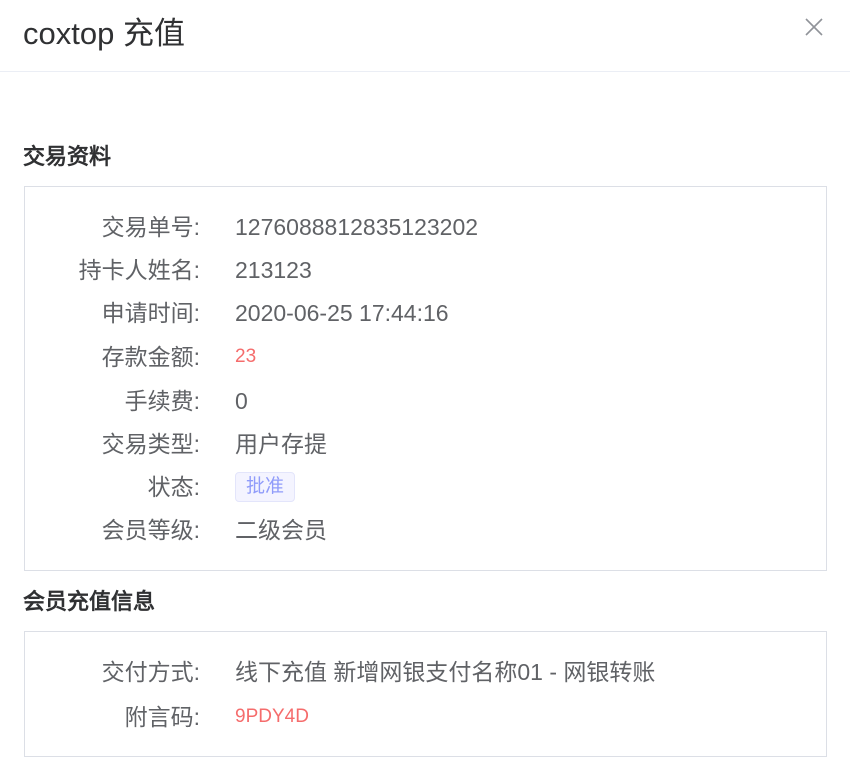 Image resolution: width=850 pixels, height=774 pixels. Describe the element at coordinates (139, 270) in the screenshot. I see `cardholder-label: 持卡人姓名:` at that location.